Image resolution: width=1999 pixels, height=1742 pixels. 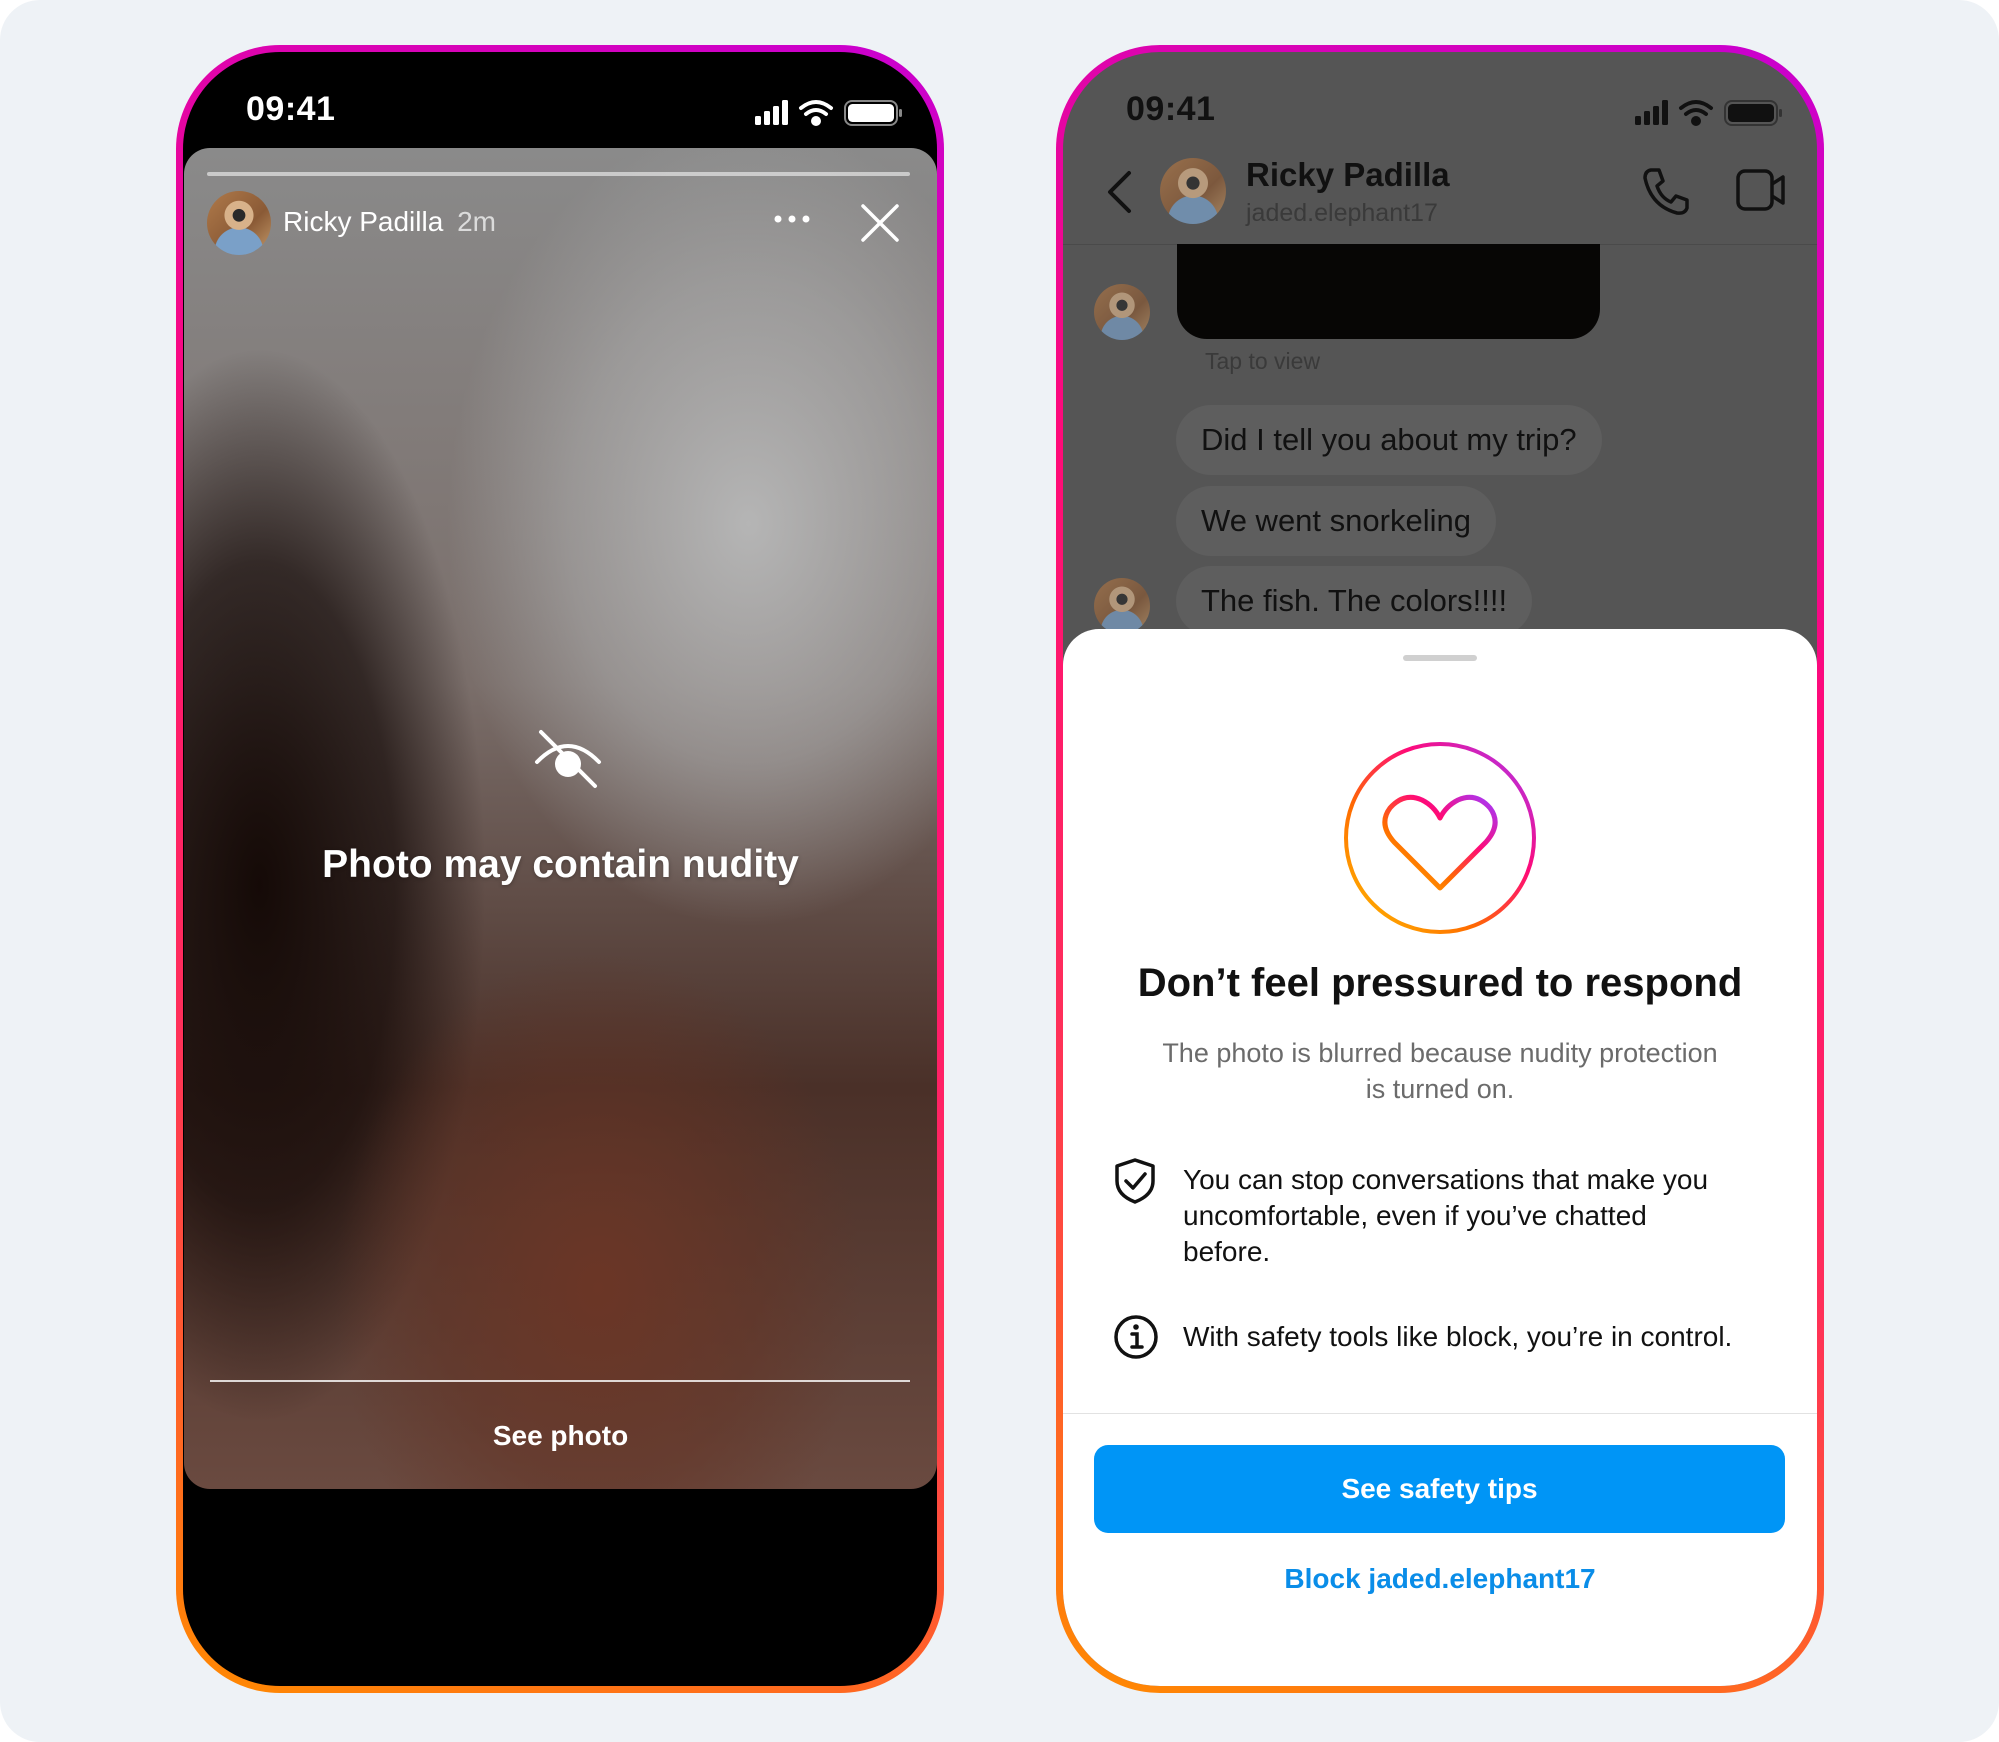 I want to click on message-bubble: Did I tell you about my trip?, so click(x=1389, y=440).